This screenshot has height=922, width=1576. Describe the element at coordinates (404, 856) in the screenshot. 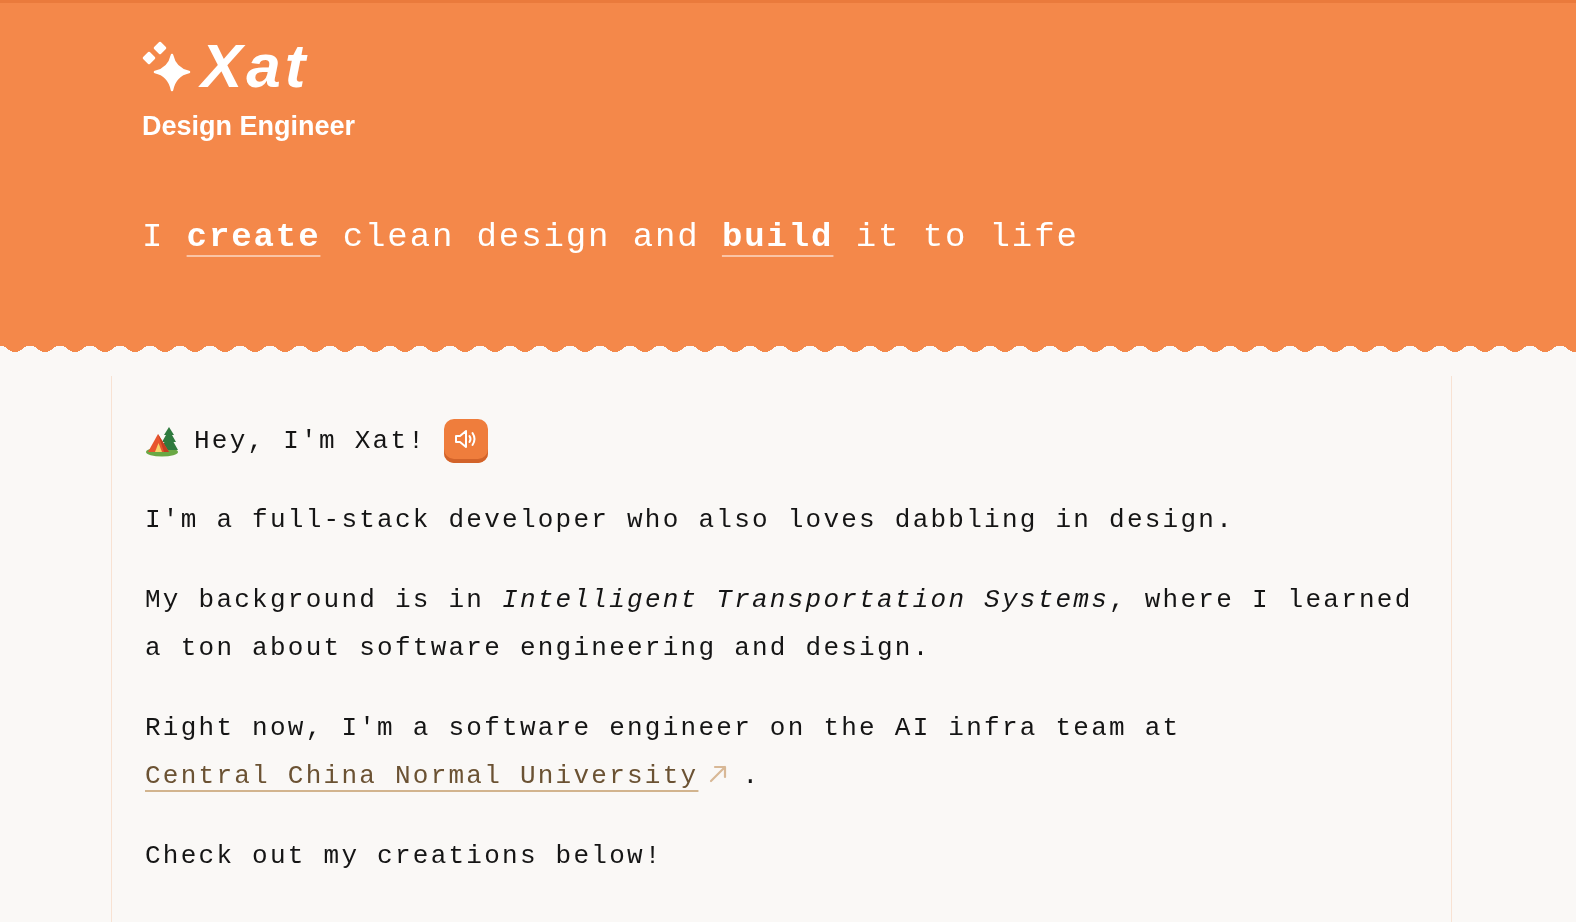

I see `paragraph: Check out my creations below!` at that location.